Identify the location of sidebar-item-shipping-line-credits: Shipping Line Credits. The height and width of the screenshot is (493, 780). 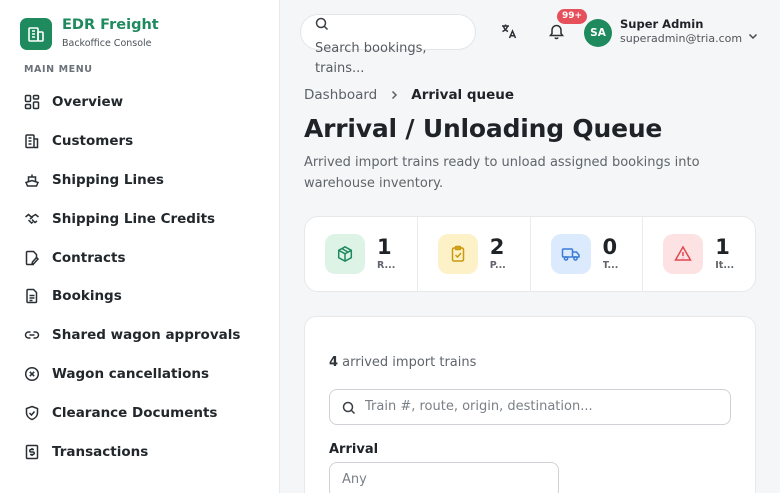
(144, 218).